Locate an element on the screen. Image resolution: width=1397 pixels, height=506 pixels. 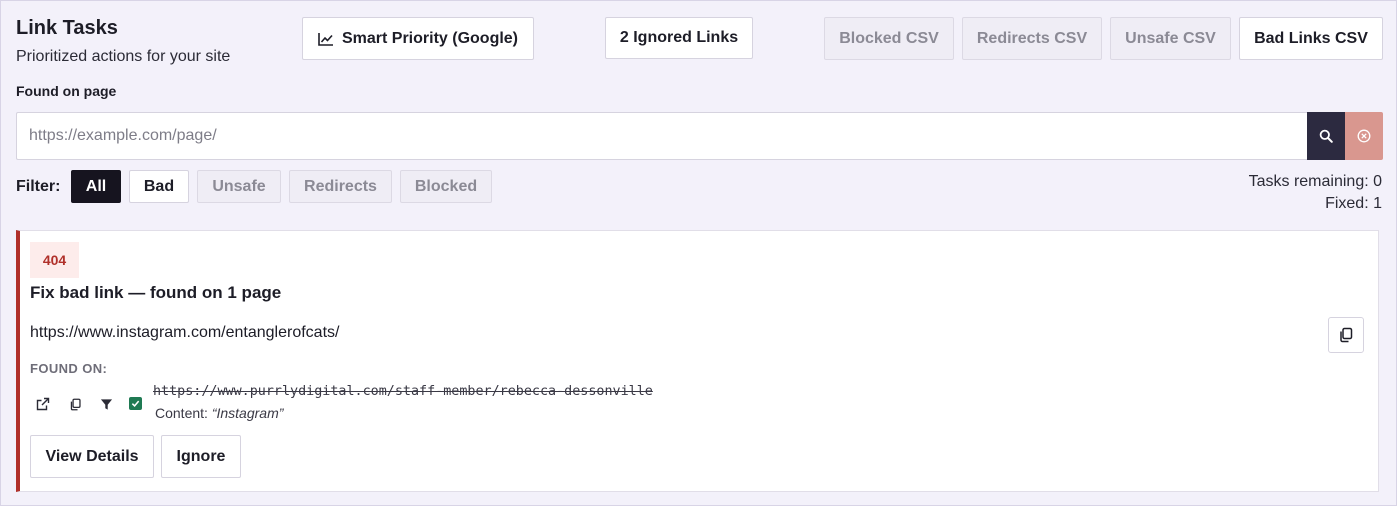
clear-search-button is located at coordinates (1364, 136).